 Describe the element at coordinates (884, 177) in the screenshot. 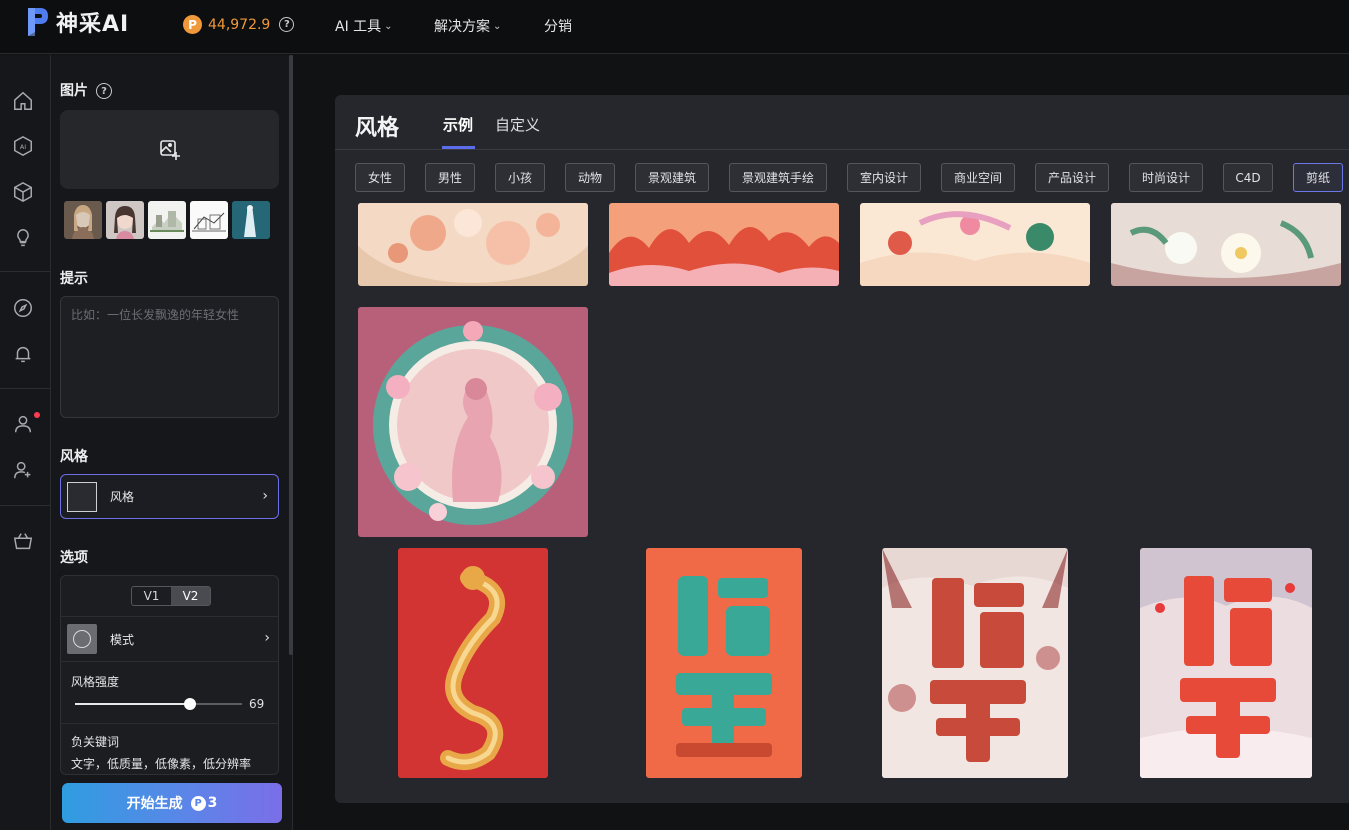

I see `category-chip-interior: 室内设计` at that location.